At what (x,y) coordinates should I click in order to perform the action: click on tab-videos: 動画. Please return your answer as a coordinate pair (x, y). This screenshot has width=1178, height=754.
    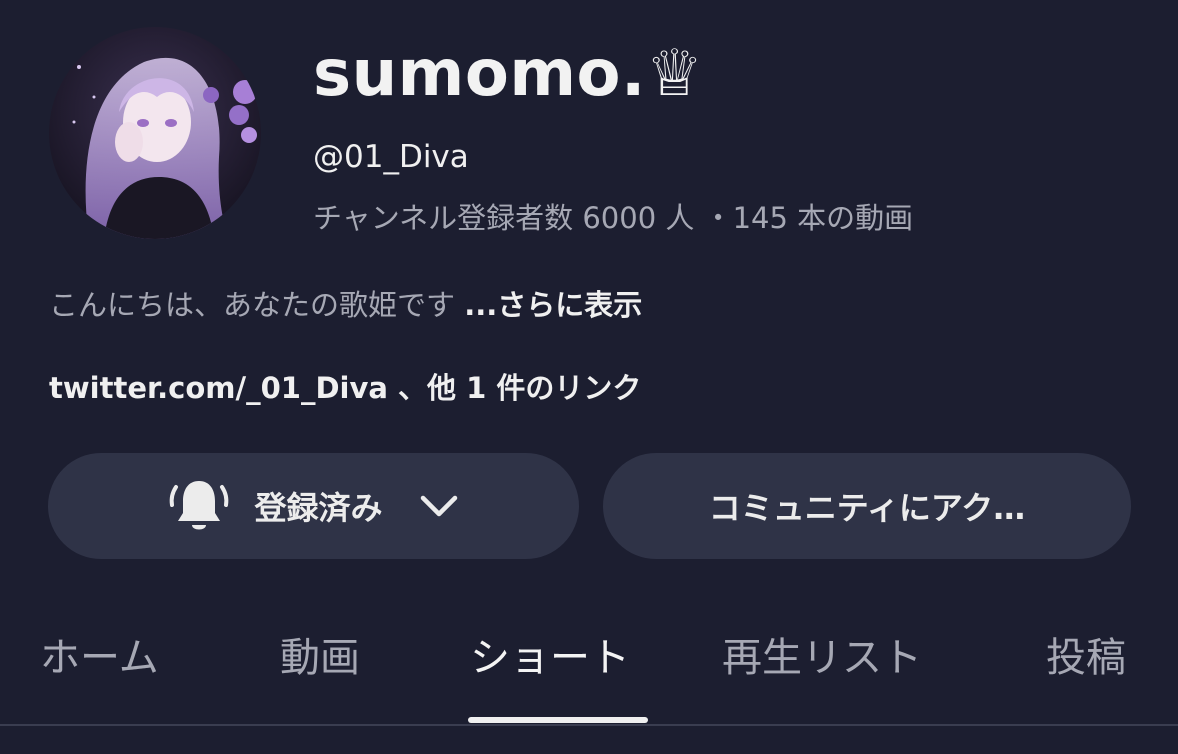
    Looking at the image, I should click on (320, 658).